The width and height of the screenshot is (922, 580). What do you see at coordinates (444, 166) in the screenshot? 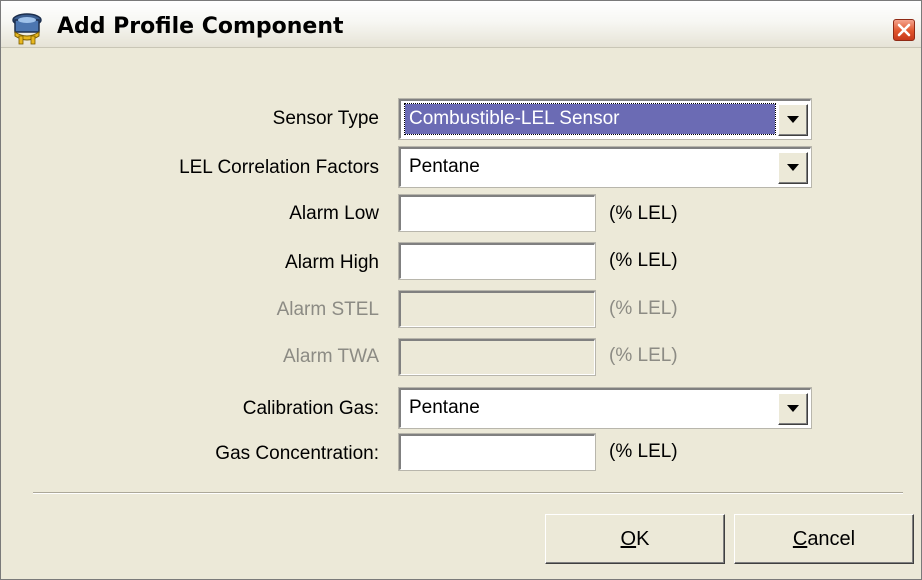
I see `lel-correlation-value: Pentane` at bounding box center [444, 166].